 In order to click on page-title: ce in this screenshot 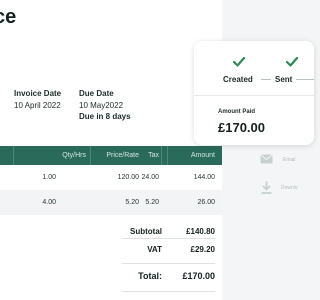, I will do `click(8, 17)`.